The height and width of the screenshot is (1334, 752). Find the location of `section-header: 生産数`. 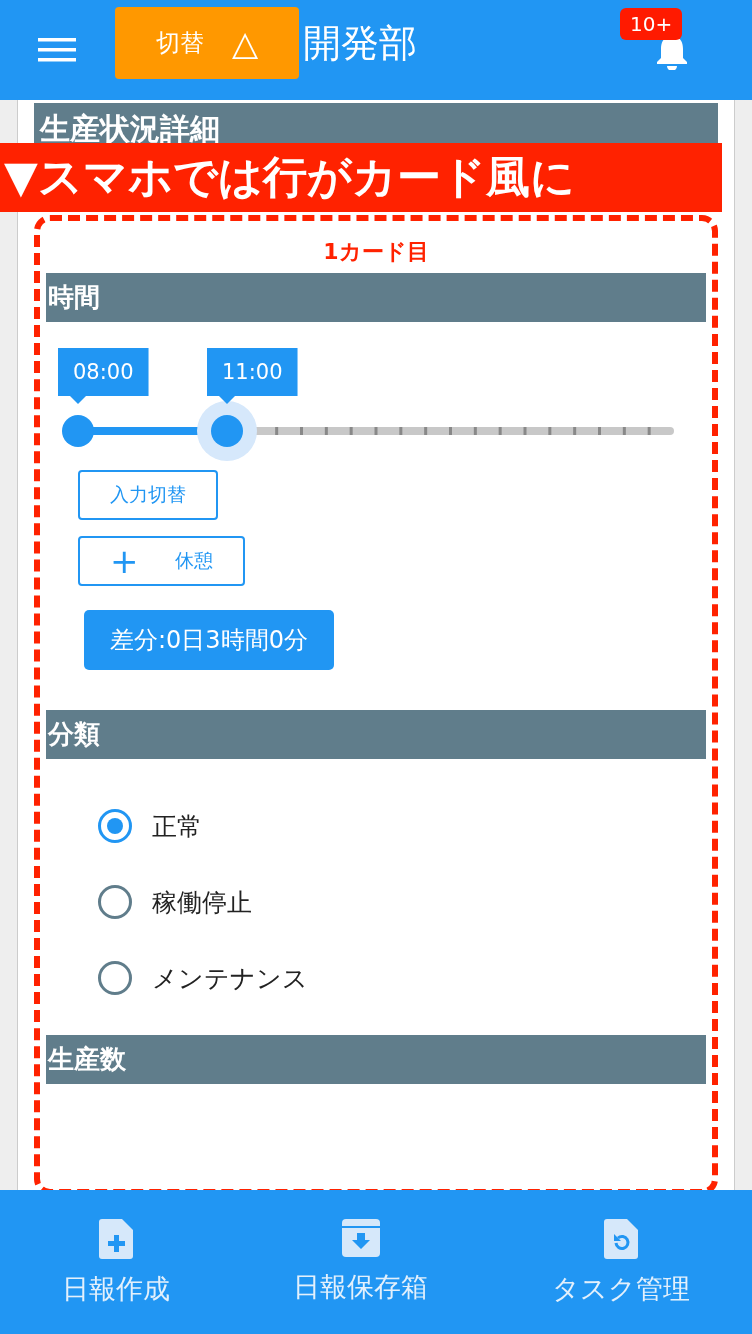

section-header: 生産数 is located at coordinates (376, 1059).